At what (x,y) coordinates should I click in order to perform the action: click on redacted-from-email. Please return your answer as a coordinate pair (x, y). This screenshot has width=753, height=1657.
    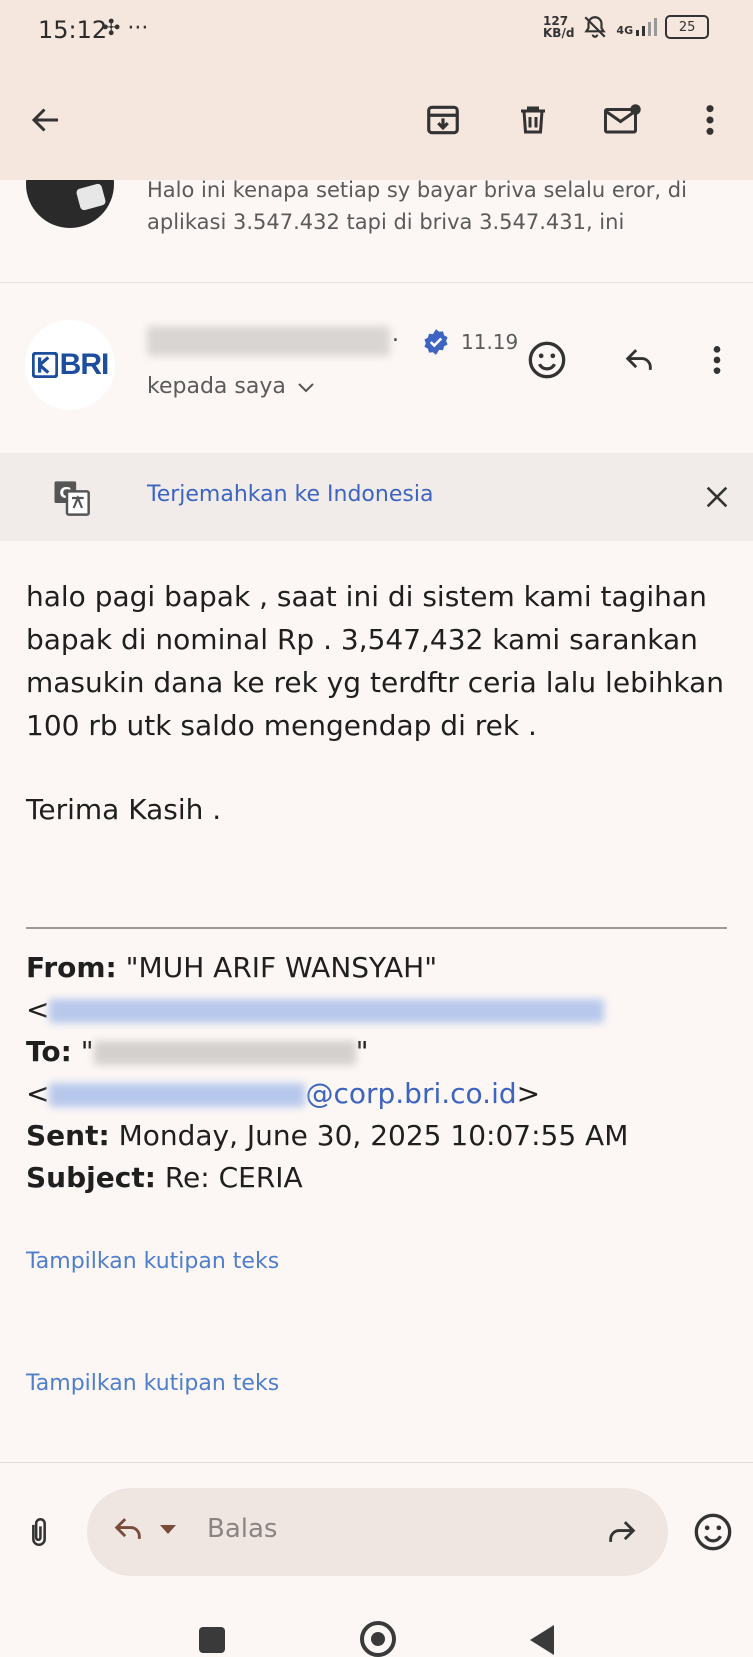
    Looking at the image, I should click on (327, 1011).